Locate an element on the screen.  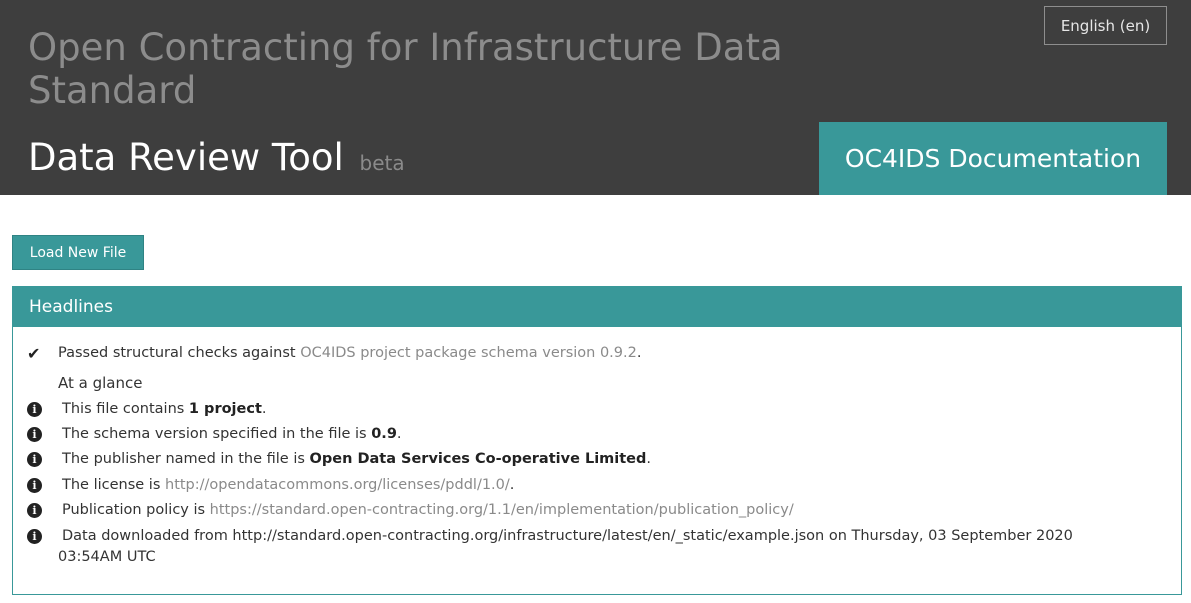
tool-title-text: Data Review Tool is located at coordinates (186, 157).